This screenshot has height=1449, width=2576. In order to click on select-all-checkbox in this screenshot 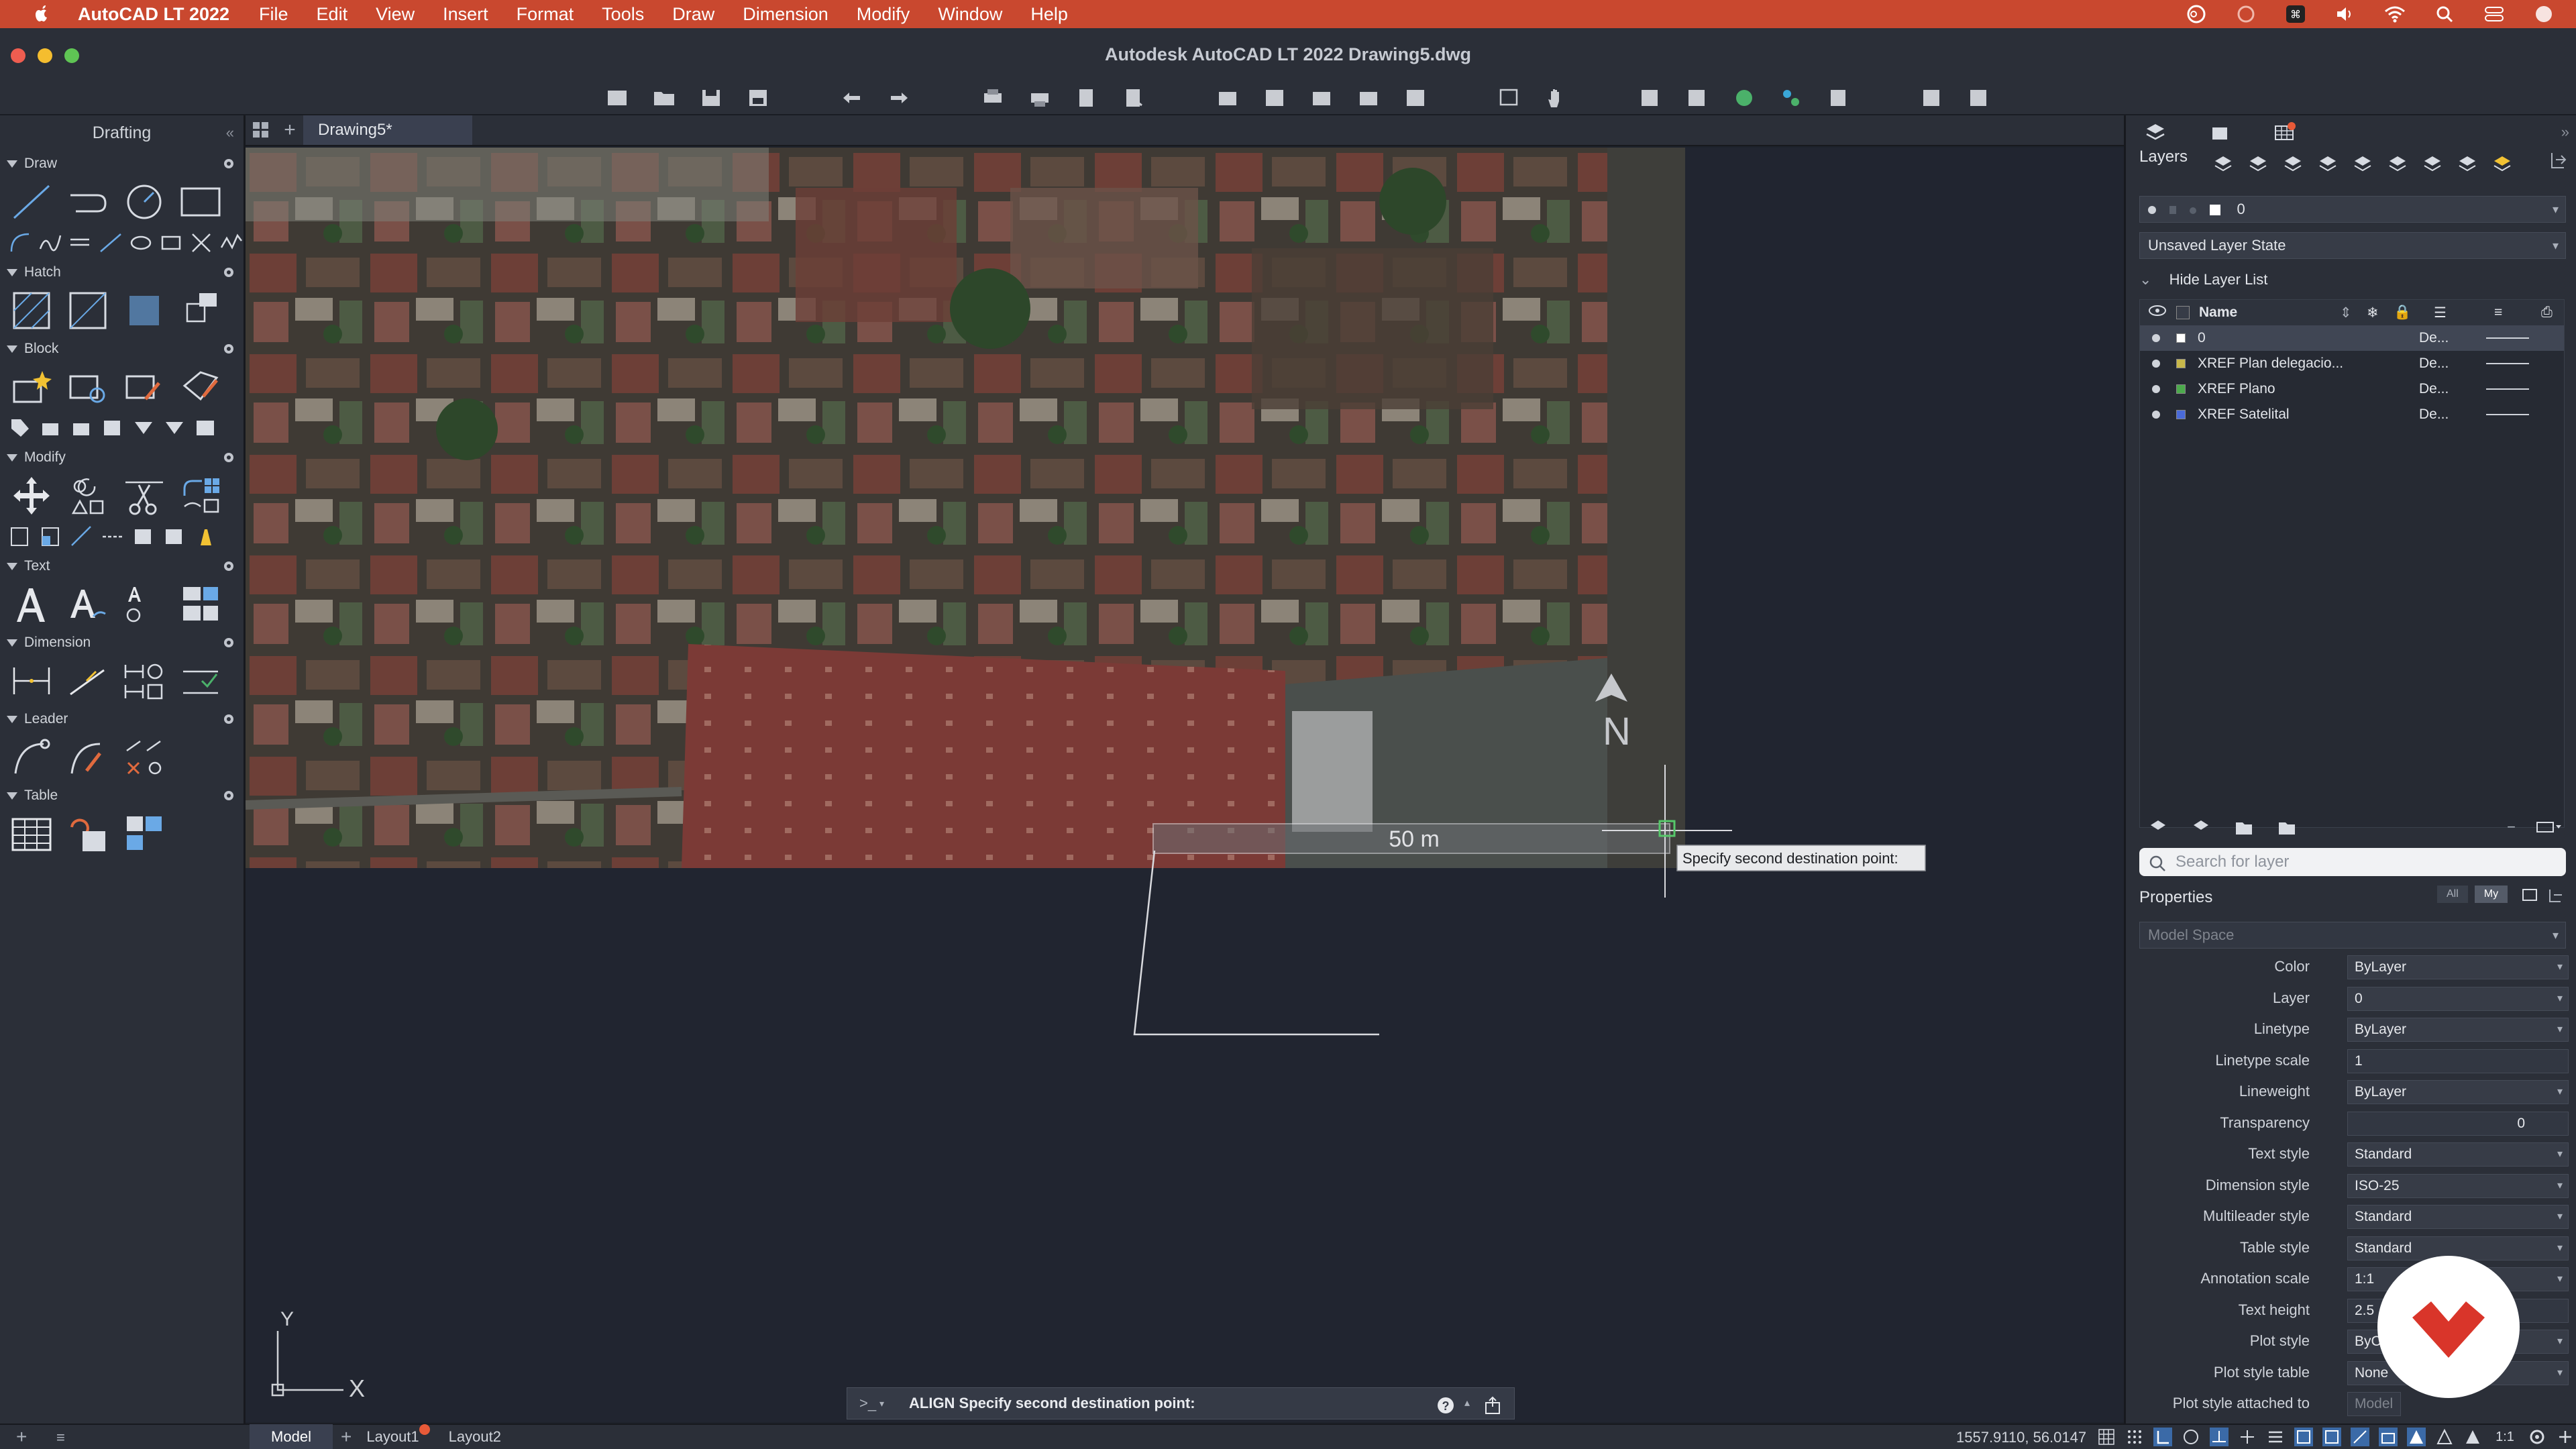, I will do `click(2183, 312)`.